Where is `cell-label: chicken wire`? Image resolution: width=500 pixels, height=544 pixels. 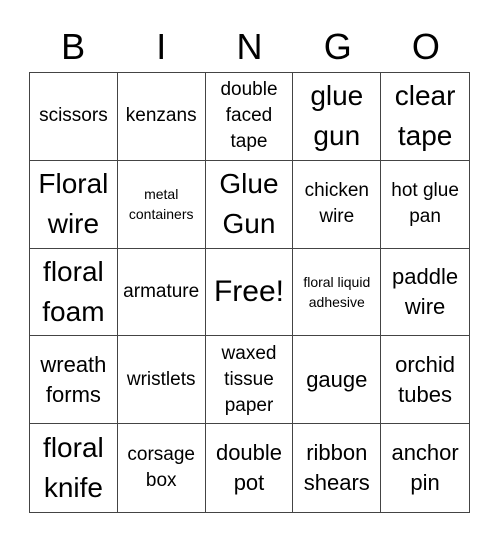
cell-label: chicken wire is located at coordinates (336, 204).